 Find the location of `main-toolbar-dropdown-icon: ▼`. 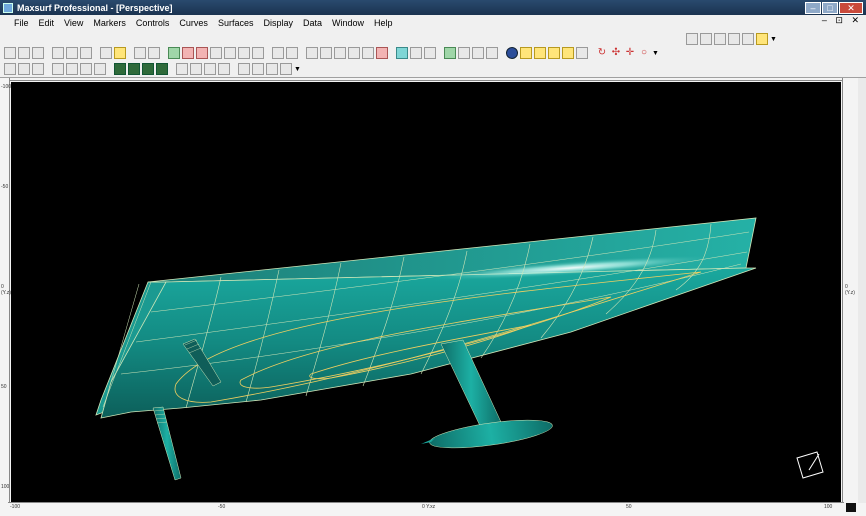

main-toolbar-dropdown-icon: ▼ is located at coordinates (655, 53).